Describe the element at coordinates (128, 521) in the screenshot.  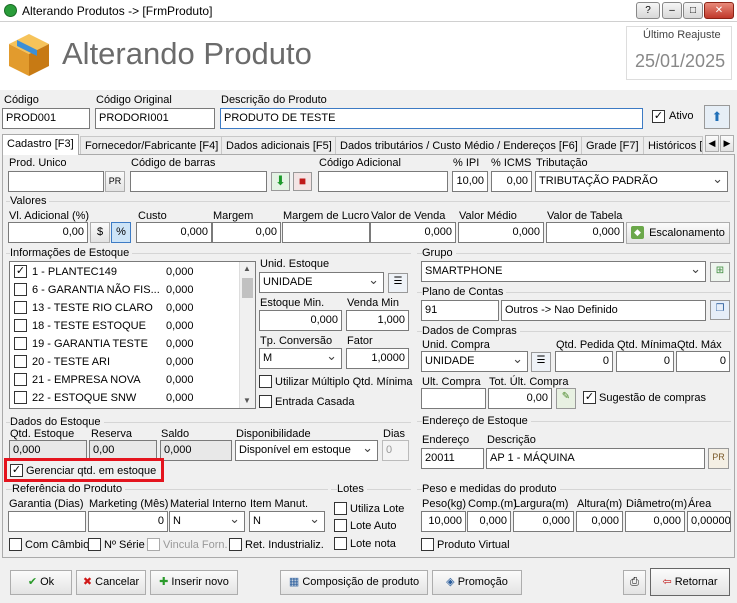
I see `marketing-field: 0` at that location.